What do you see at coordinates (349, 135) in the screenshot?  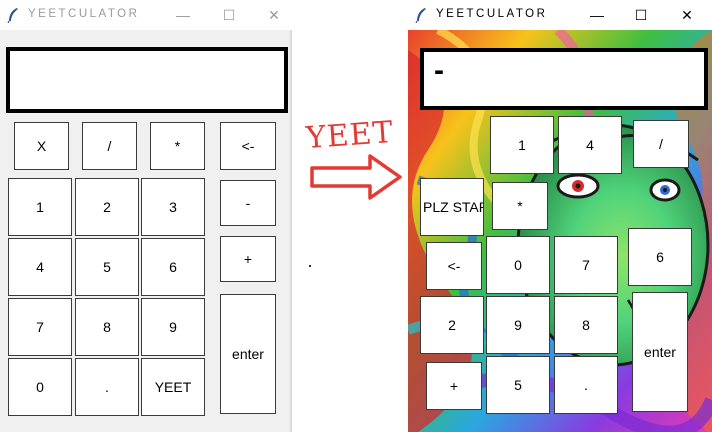 I see `yeet-annotation: YEET` at bounding box center [349, 135].